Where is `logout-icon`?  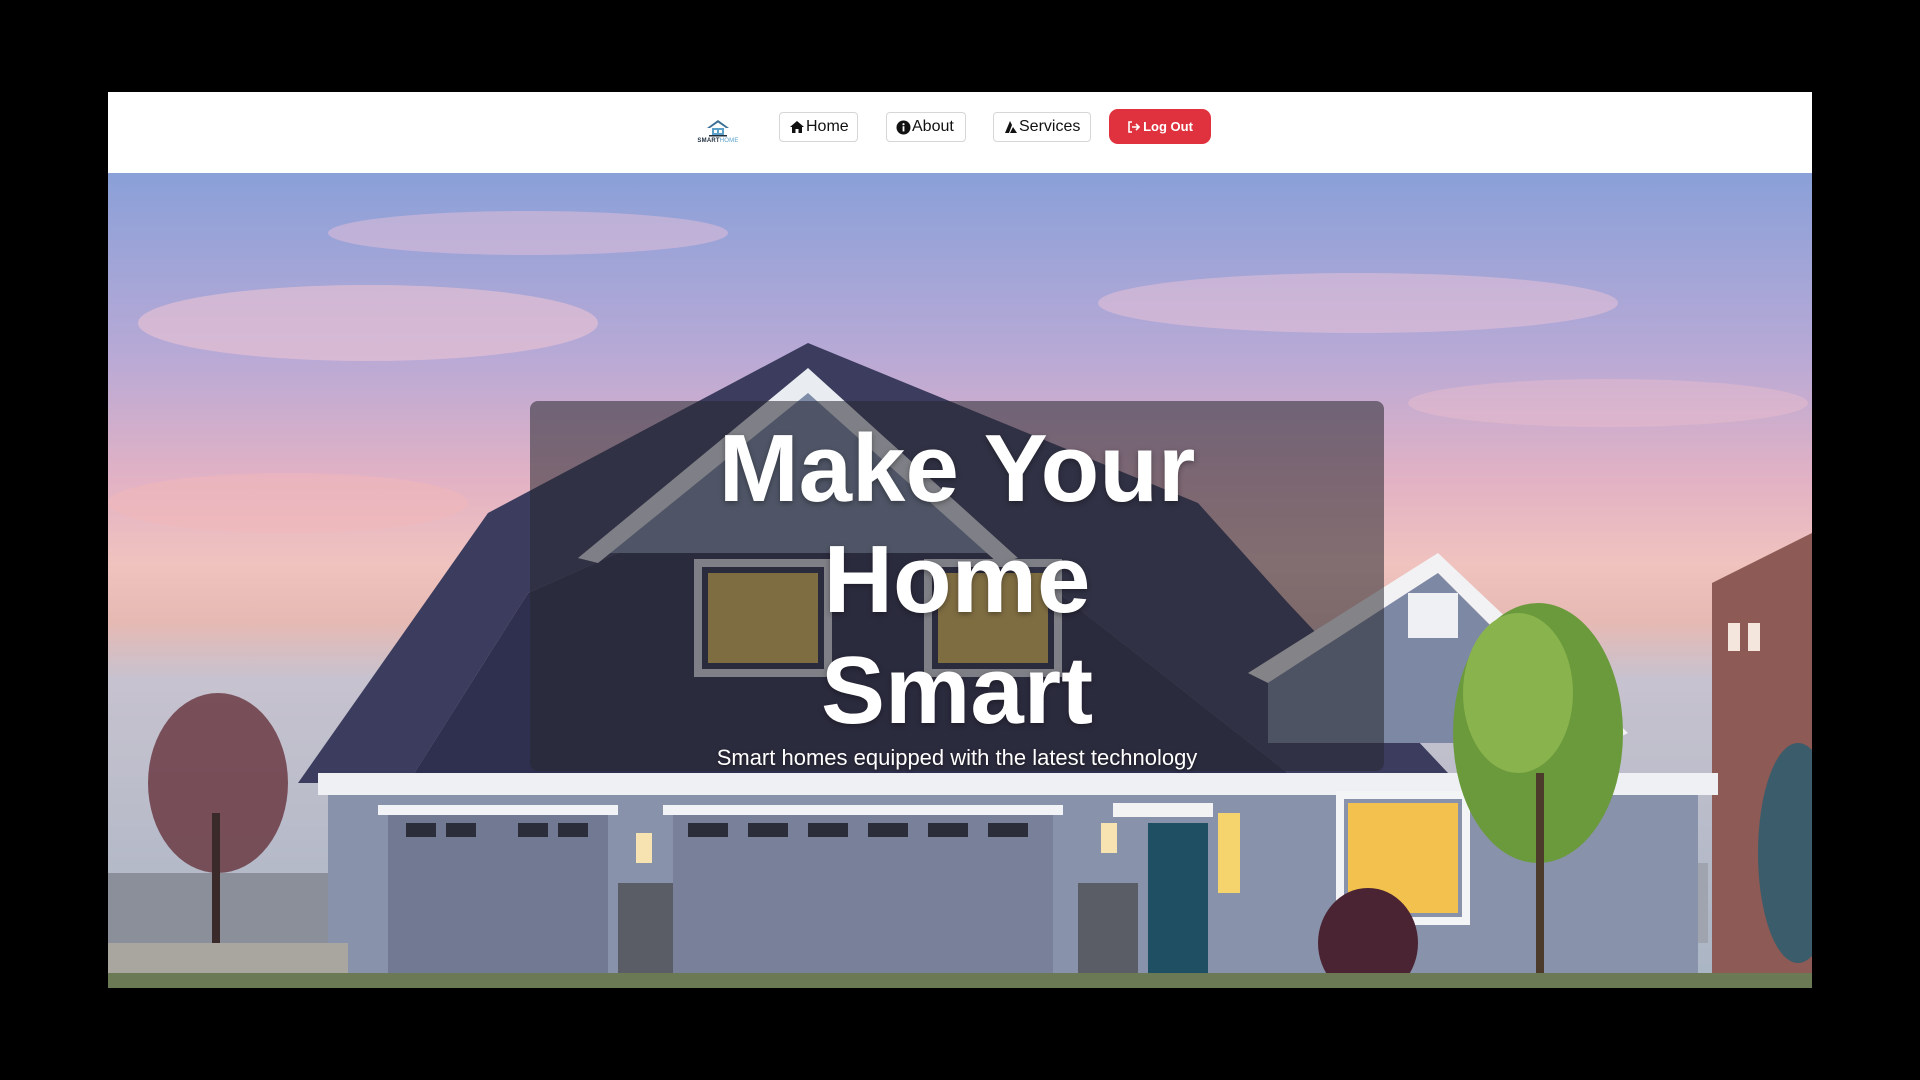
logout-icon is located at coordinates (1134, 126).